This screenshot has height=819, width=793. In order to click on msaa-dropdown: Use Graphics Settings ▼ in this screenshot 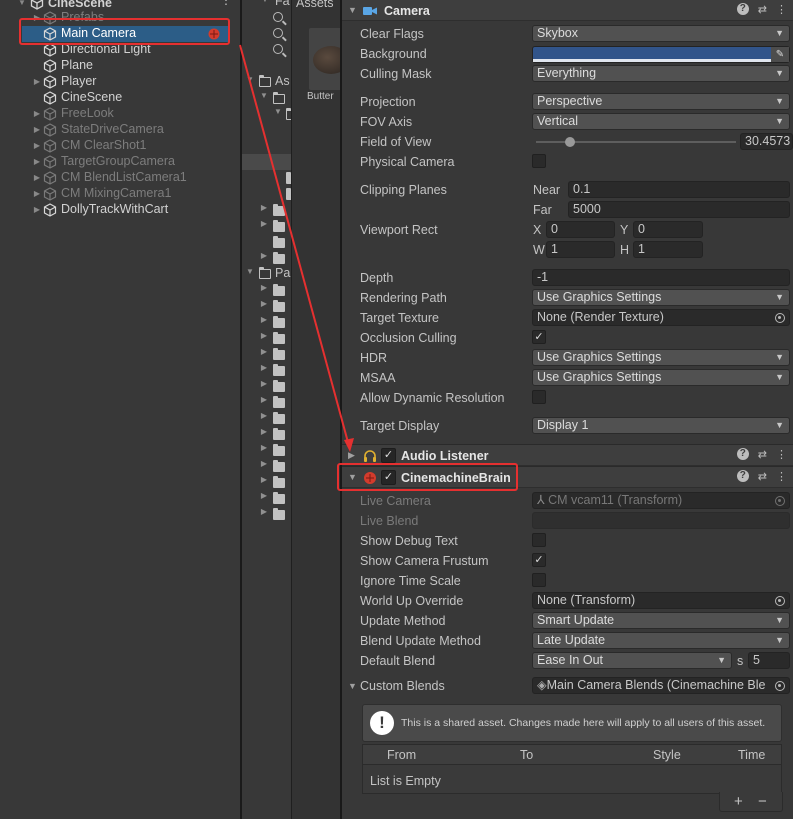, I will do `click(661, 377)`.